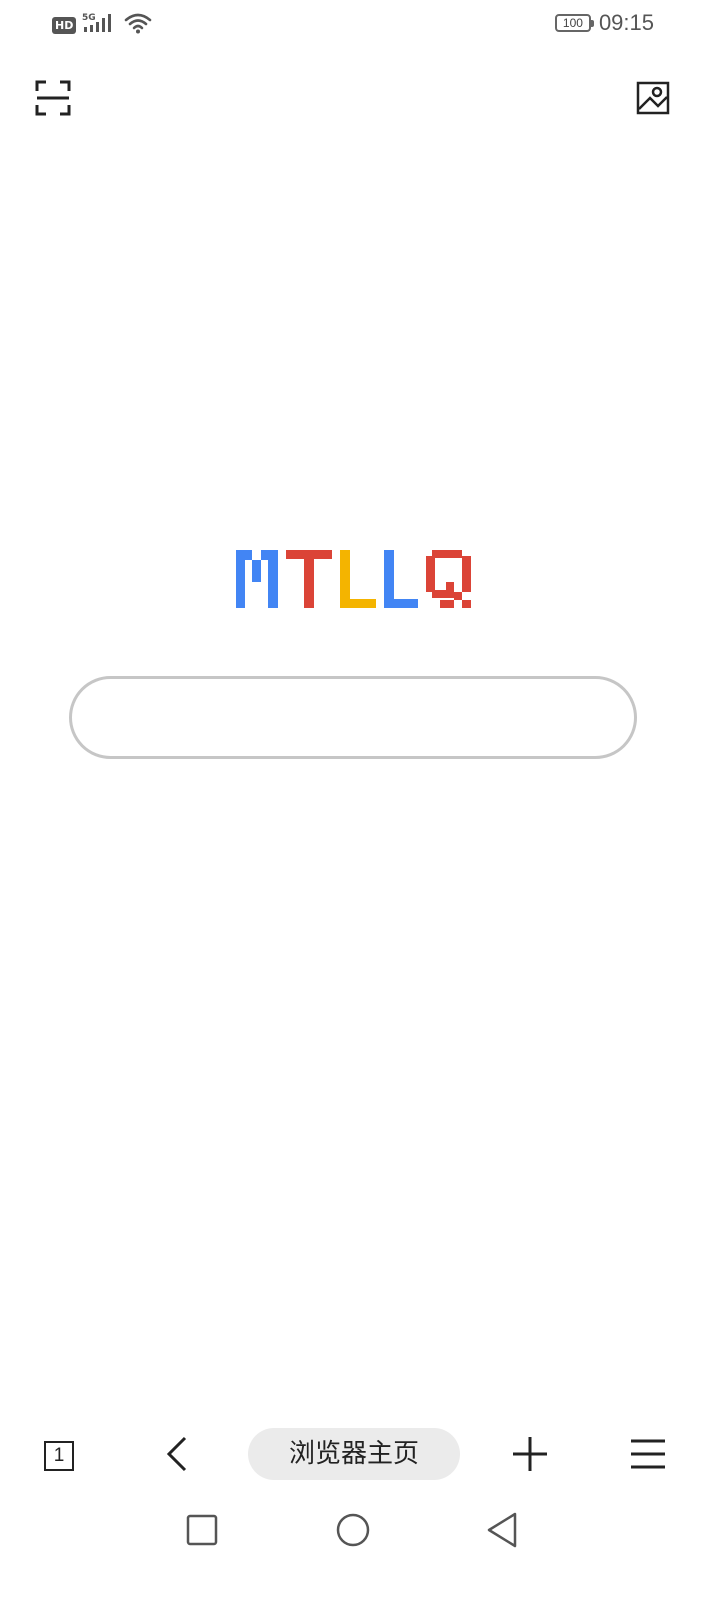 This screenshot has height=1600, width=720. I want to click on new-tab-button, so click(530, 1456).